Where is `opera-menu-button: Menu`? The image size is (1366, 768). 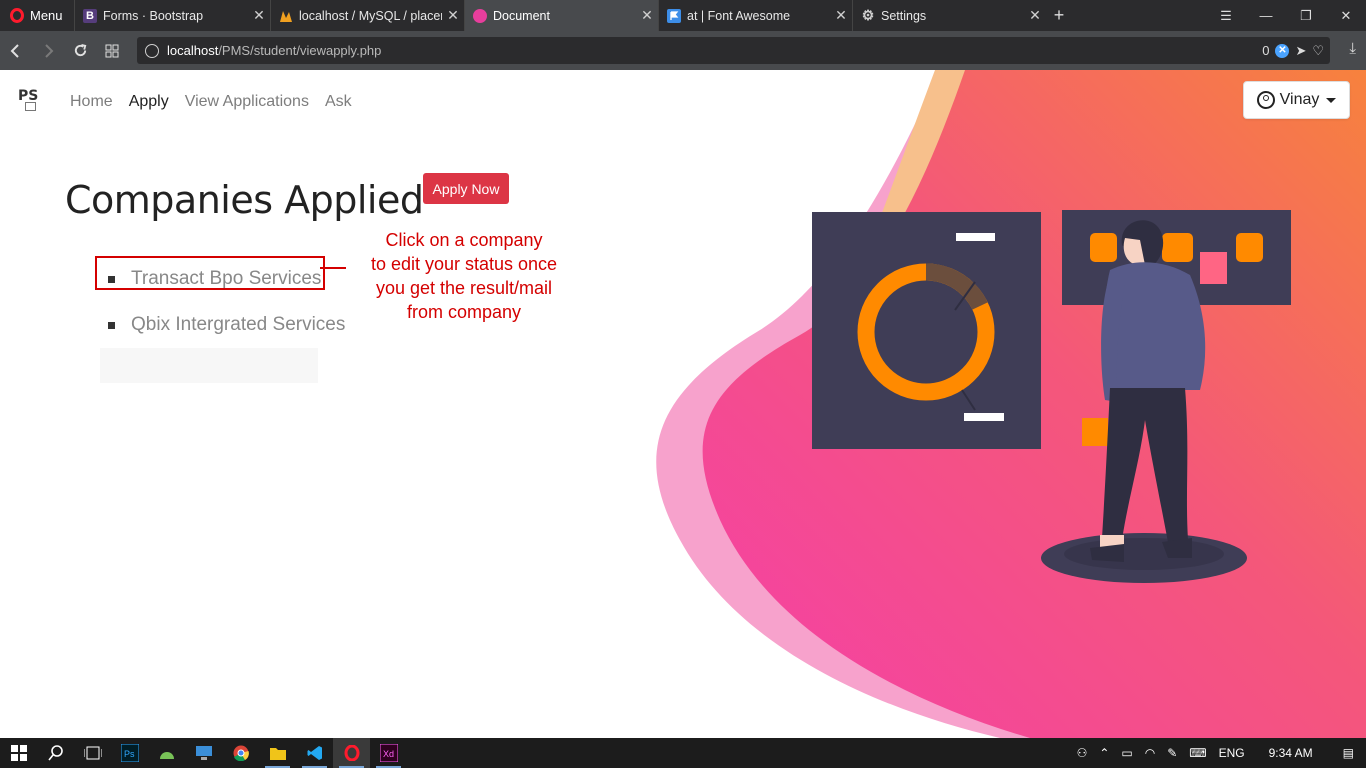
opera-menu-button: Menu is located at coordinates (37, 15).